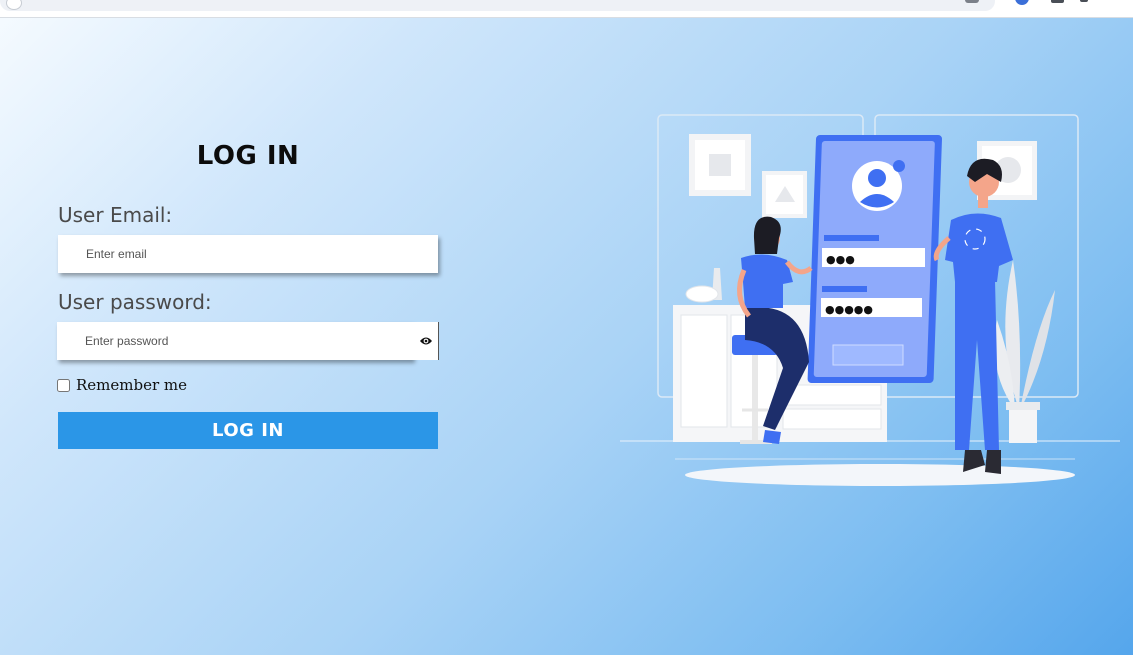 This screenshot has height=655, width=1133. I want to click on email-label: User Email:, so click(115, 215).